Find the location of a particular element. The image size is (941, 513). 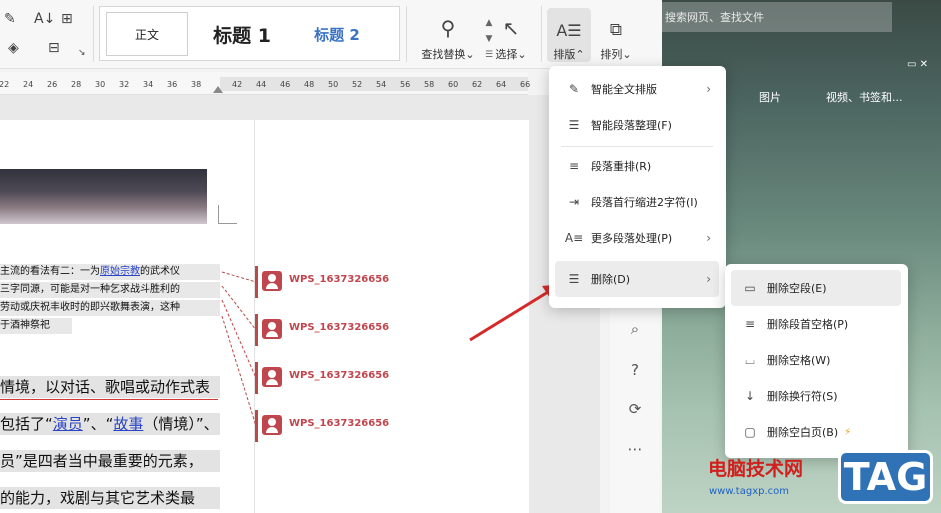

sync-icon: ⟳ is located at coordinates (635, 409).